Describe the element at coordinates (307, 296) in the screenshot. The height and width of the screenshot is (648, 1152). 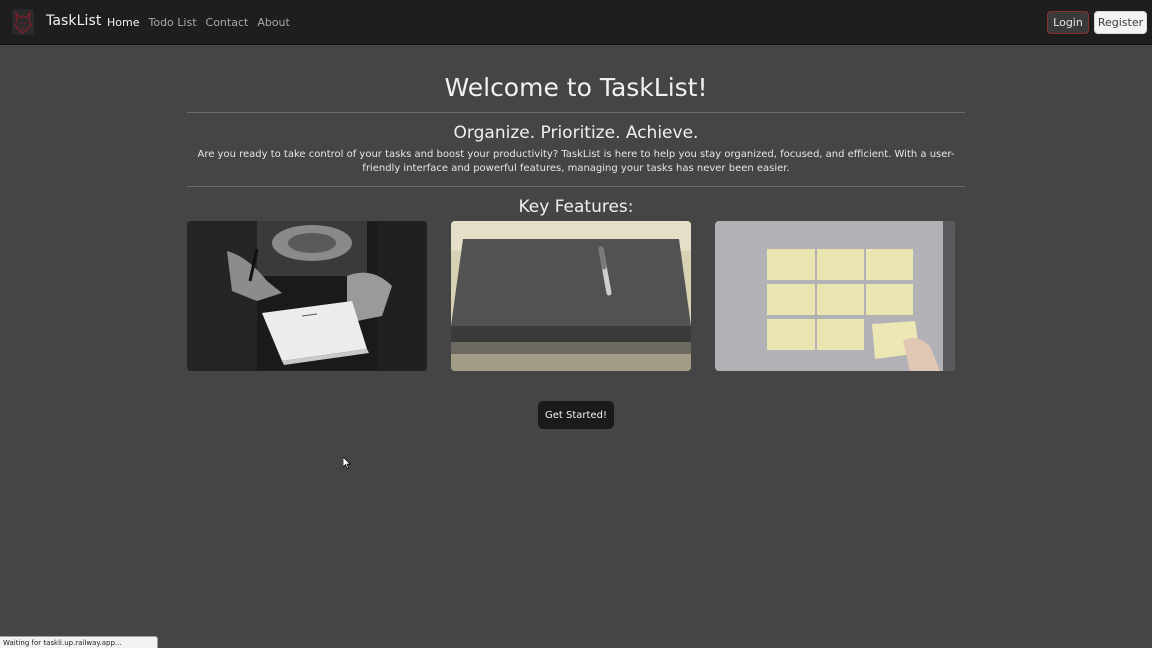
I see `writing-notes-photo` at that location.